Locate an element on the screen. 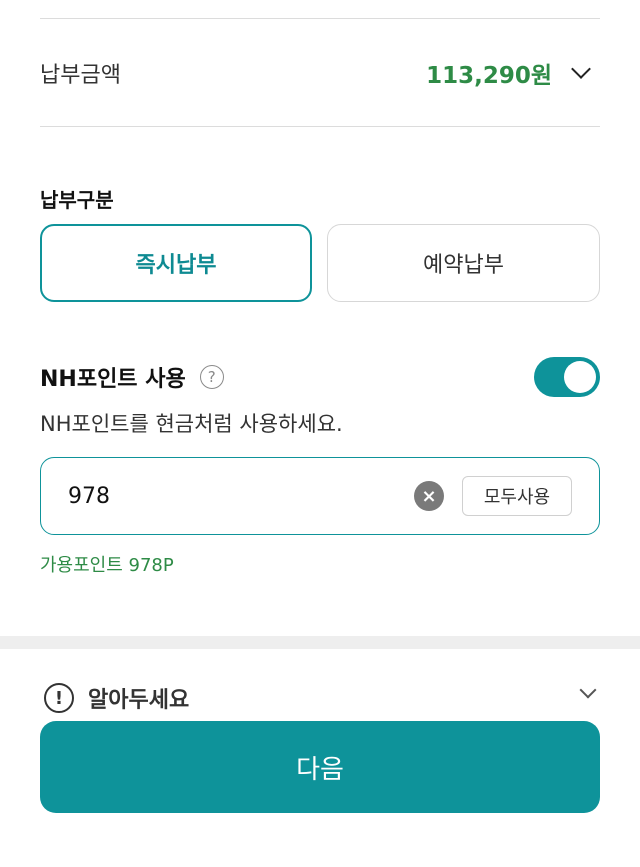 The height and width of the screenshot is (867, 640). next-button: 다음 is located at coordinates (320, 767).